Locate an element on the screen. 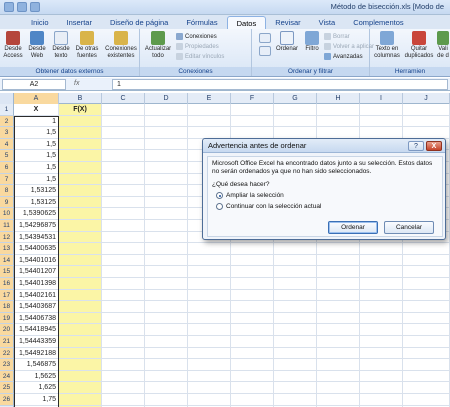 The image size is (450, 407). tab-inicio: Inicio is located at coordinates (40, 22).